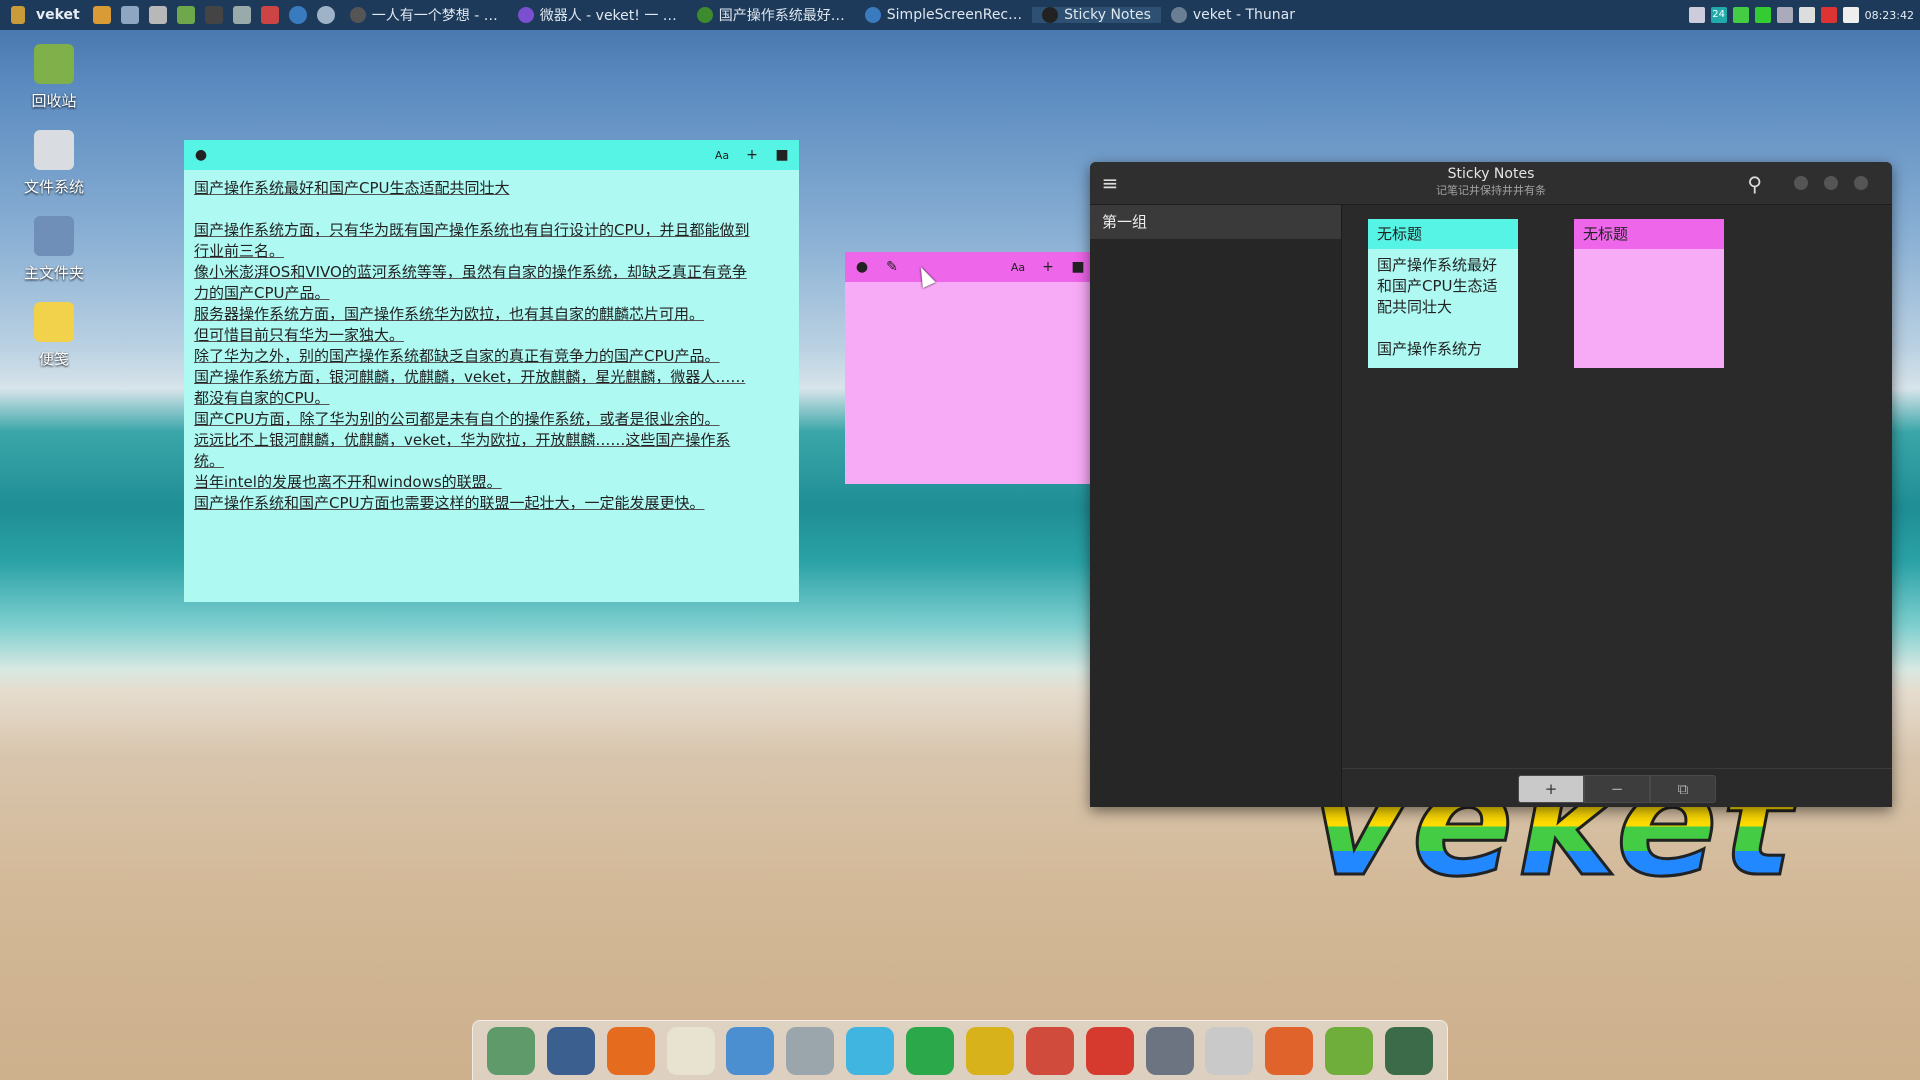  I want to click on note-text-line: 统。, so click(209, 461).